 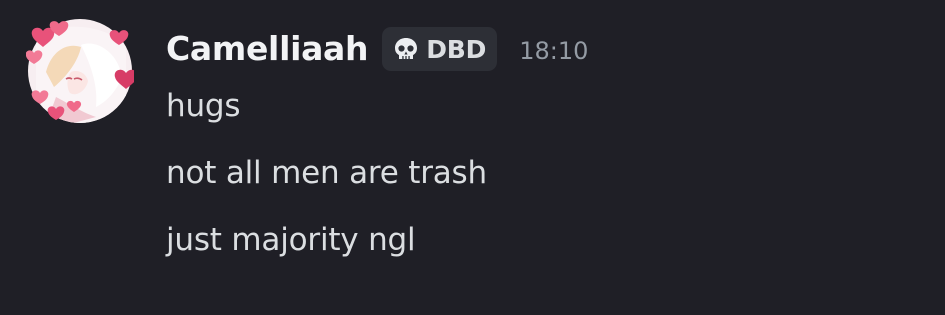 What do you see at coordinates (291, 240) in the screenshot?
I see `message-line: just majority ngl` at bounding box center [291, 240].